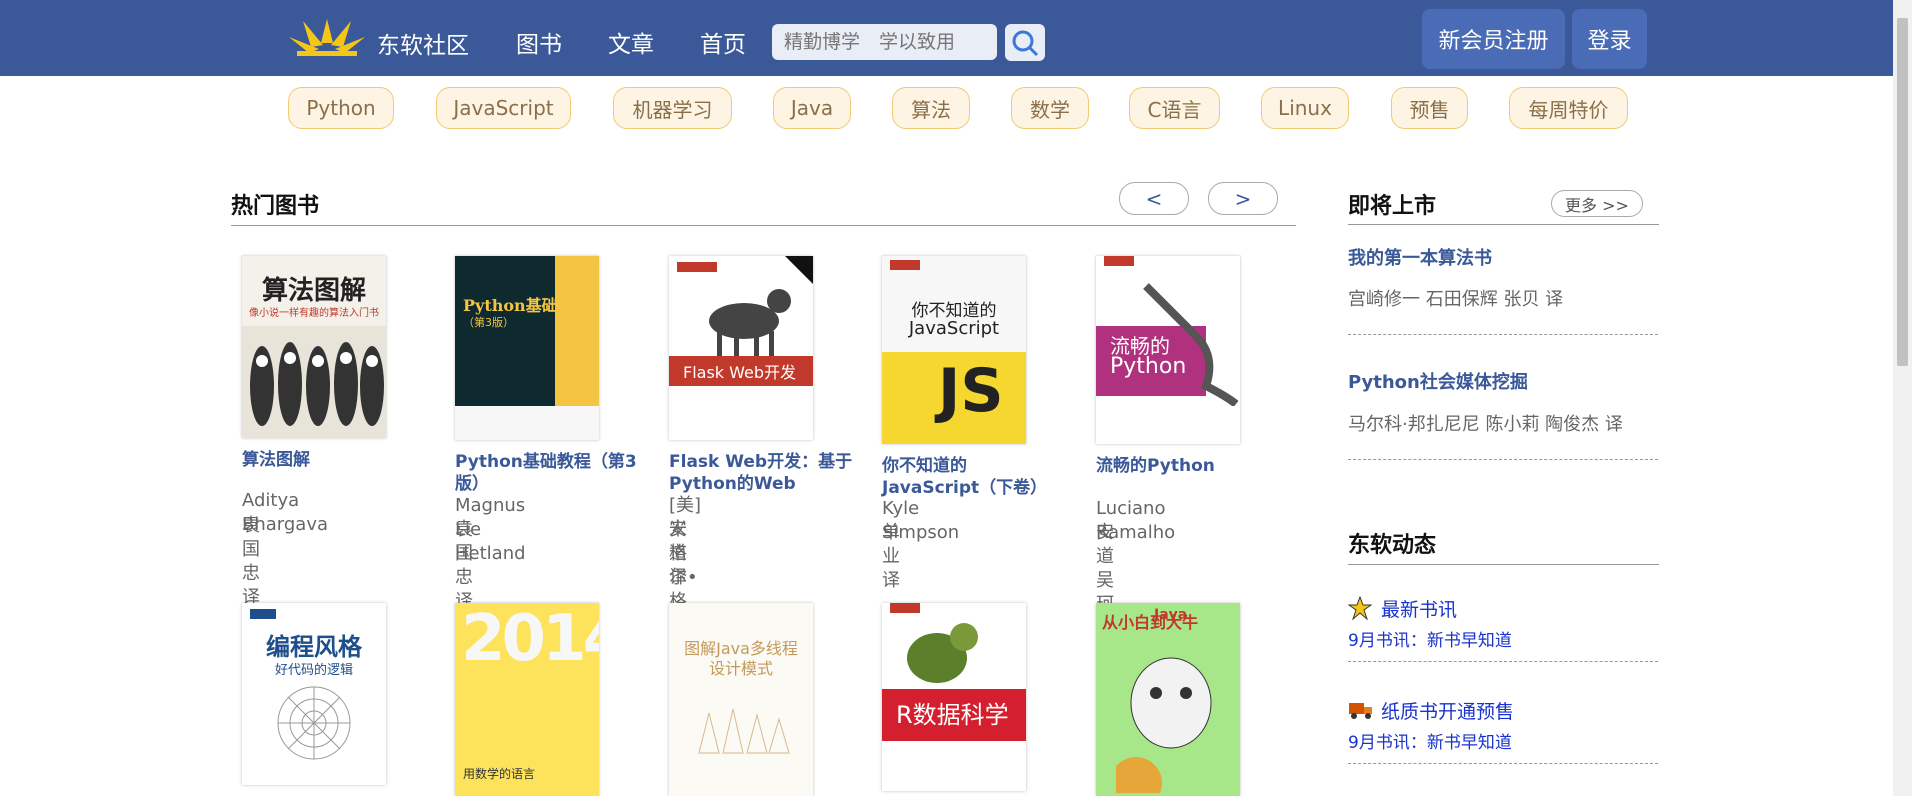 The height and width of the screenshot is (796, 1912). What do you see at coordinates (1392, 545) in the screenshot?
I see `news-title: 东软动态` at bounding box center [1392, 545].